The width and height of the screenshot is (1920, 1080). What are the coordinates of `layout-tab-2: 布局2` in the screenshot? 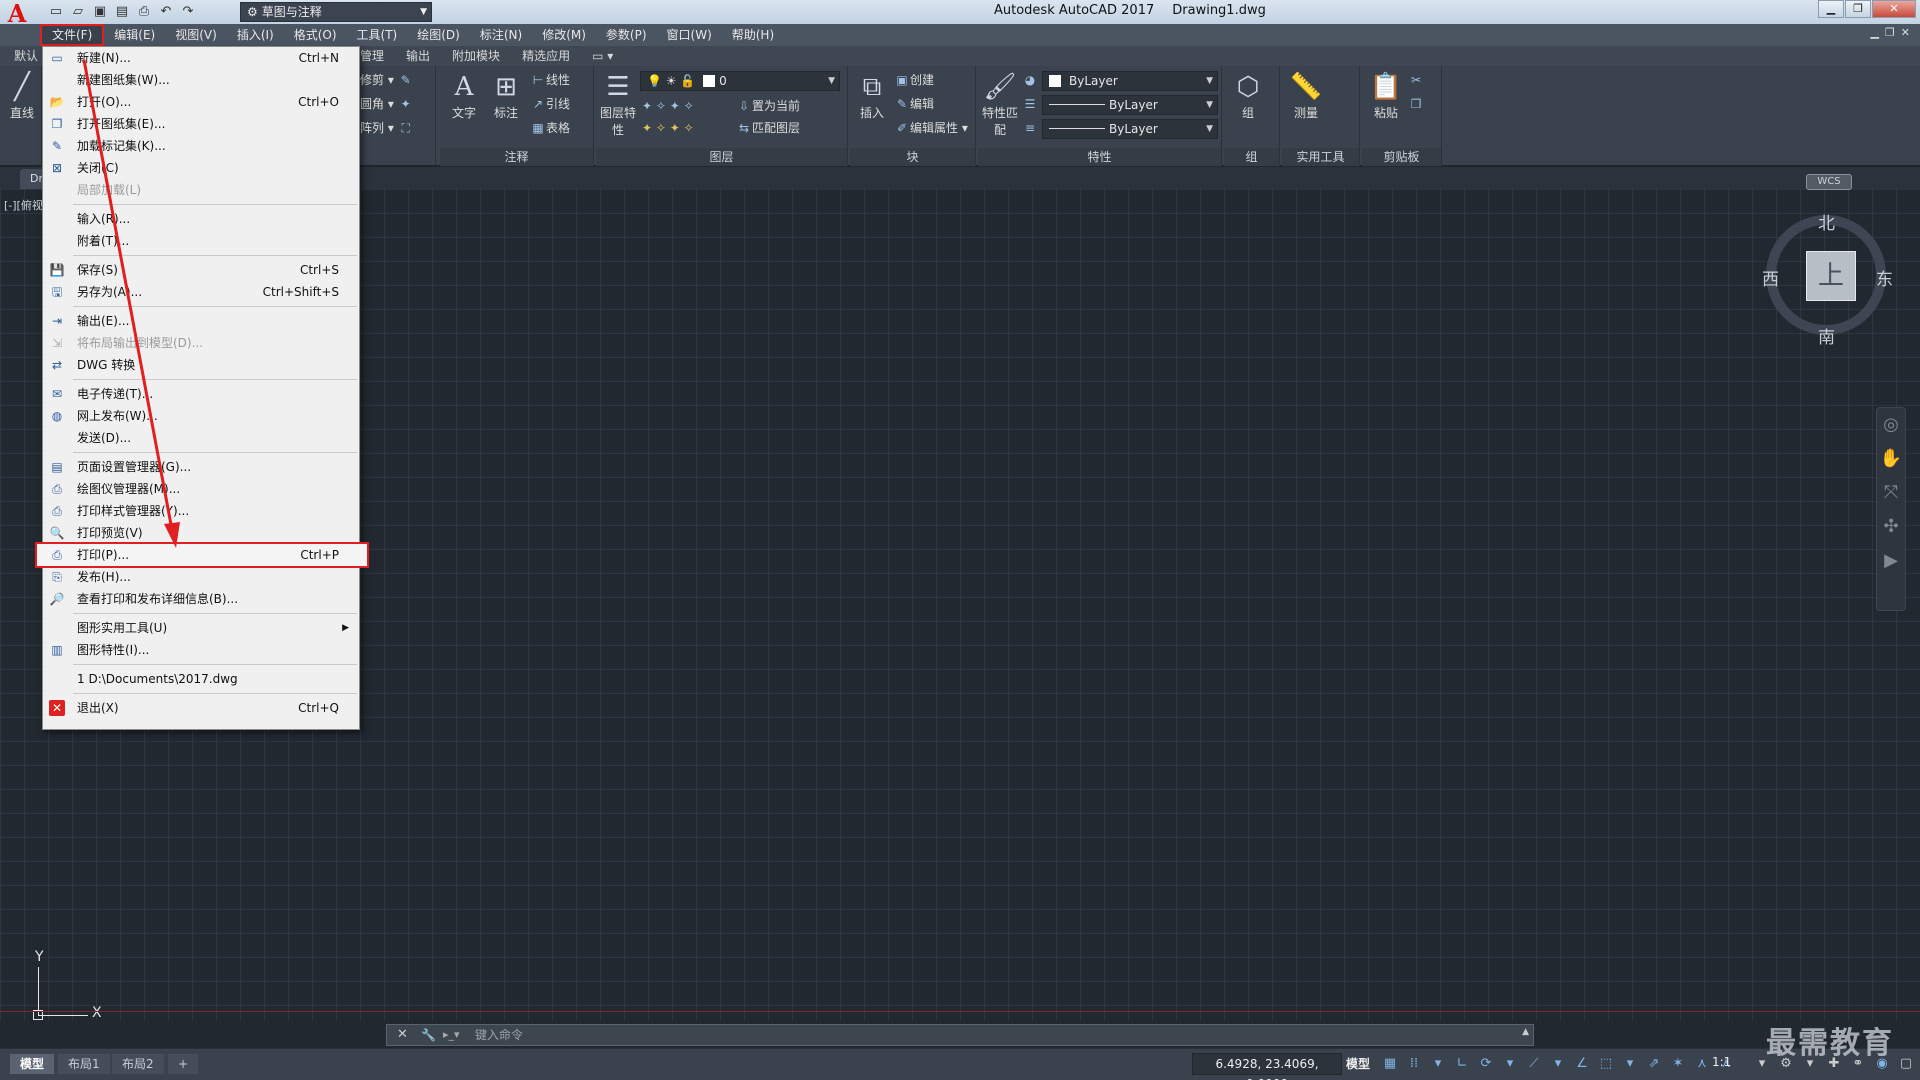 It's located at (138, 1064).